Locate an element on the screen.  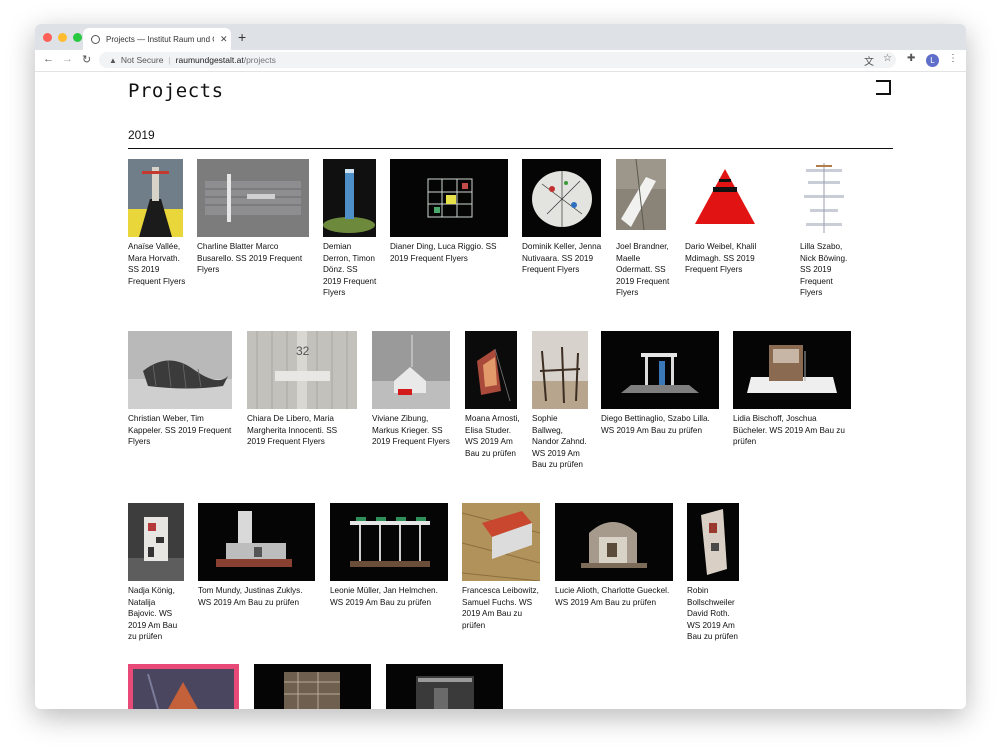
warning-icon: ▲ is located at coordinates (113, 60).